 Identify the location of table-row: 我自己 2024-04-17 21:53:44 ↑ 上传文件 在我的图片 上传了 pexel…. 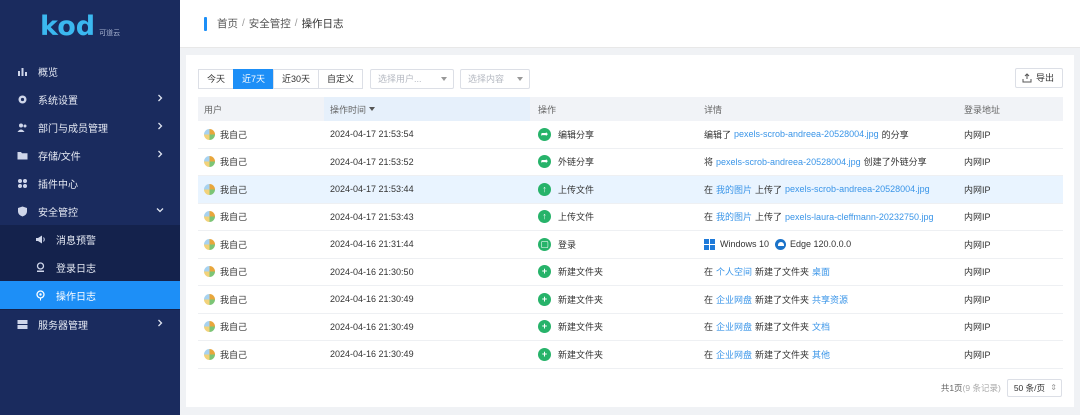
(630, 190).